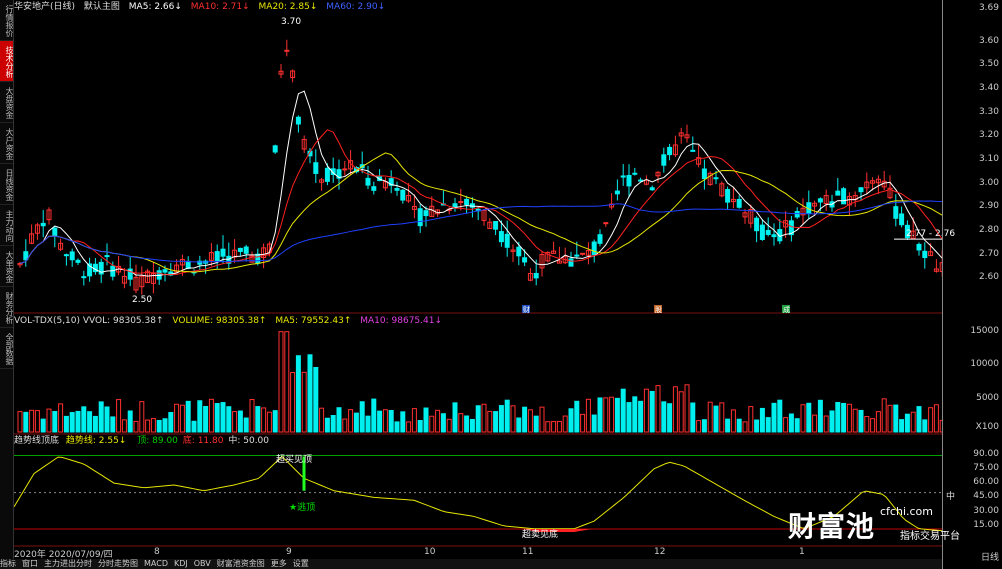  I want to click on bottom-tab: 指标, so click(8, 563).